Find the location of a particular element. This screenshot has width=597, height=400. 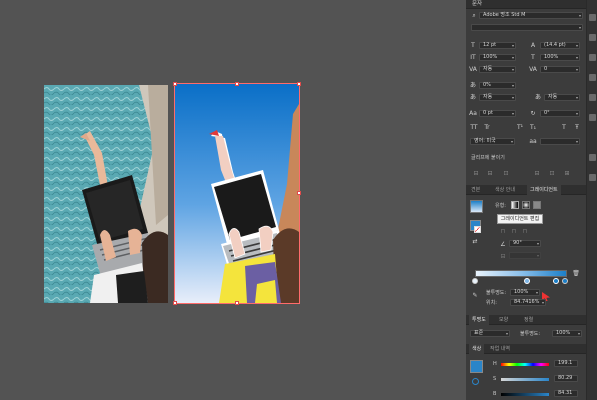

reference-photo is located at coordinates (106, 194).